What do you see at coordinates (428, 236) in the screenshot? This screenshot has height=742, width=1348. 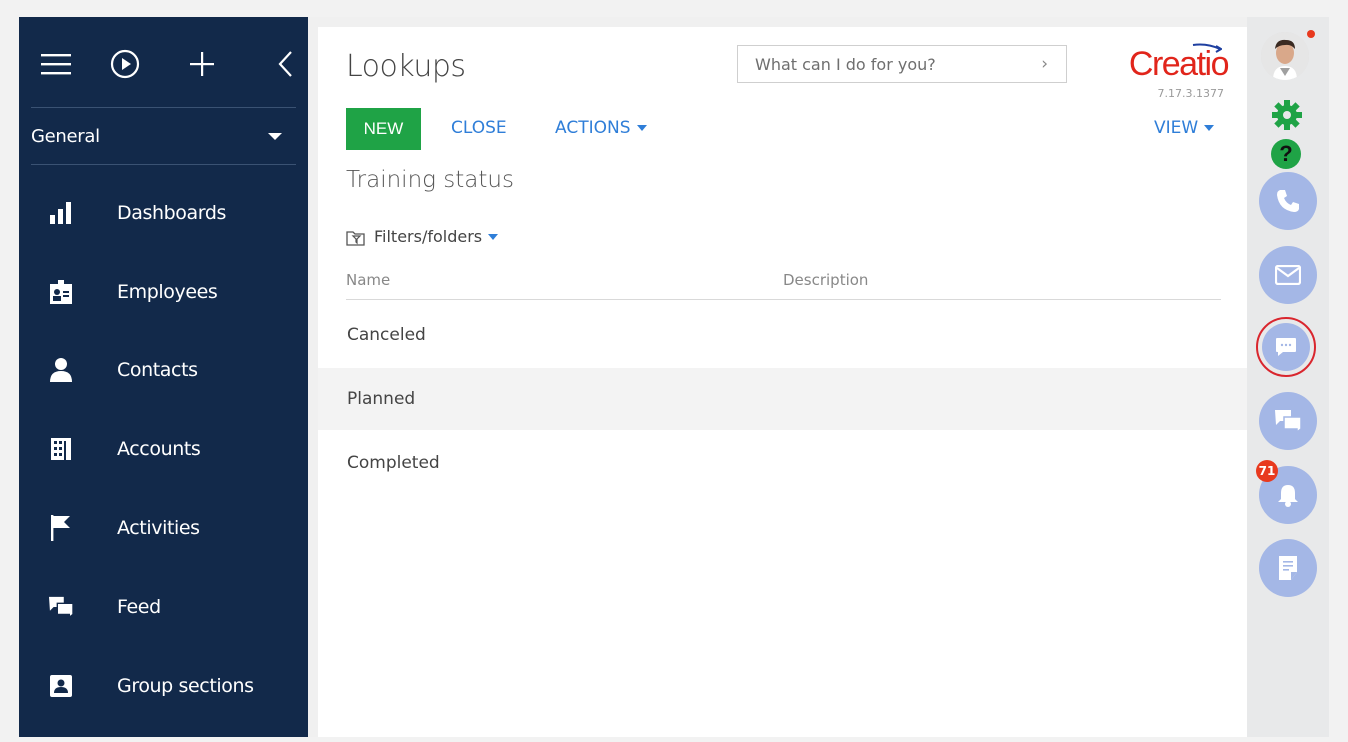 I see `filters-label: Filters/folders` at bounding box center [428, 236].